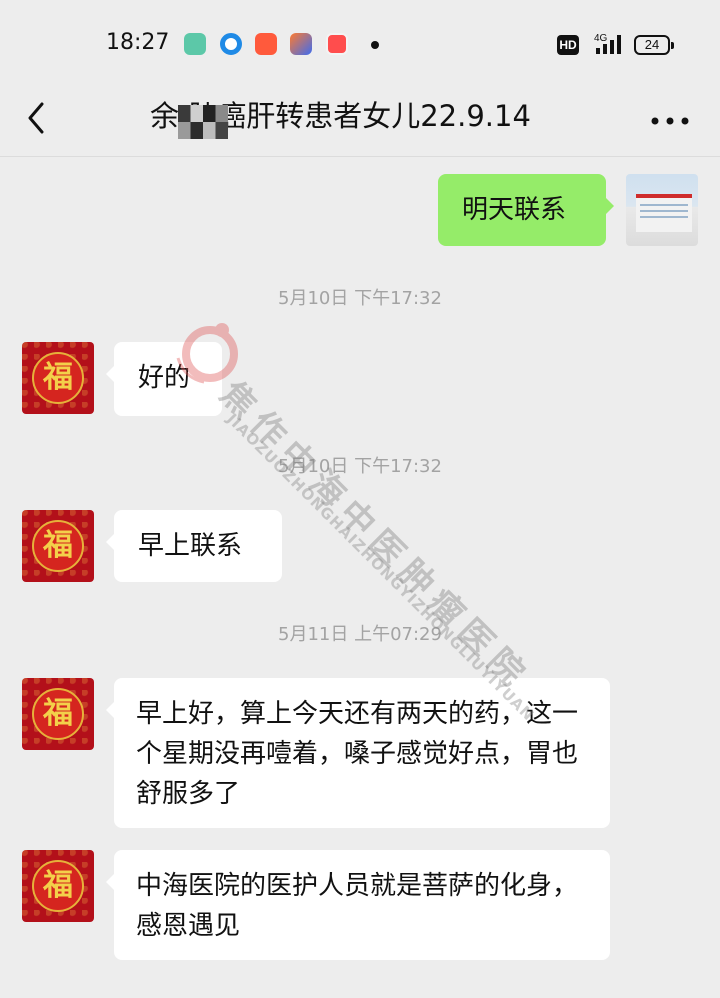 This screenshot has width=720, height=998. I want to click on social-app-icon, so click(266, 44).